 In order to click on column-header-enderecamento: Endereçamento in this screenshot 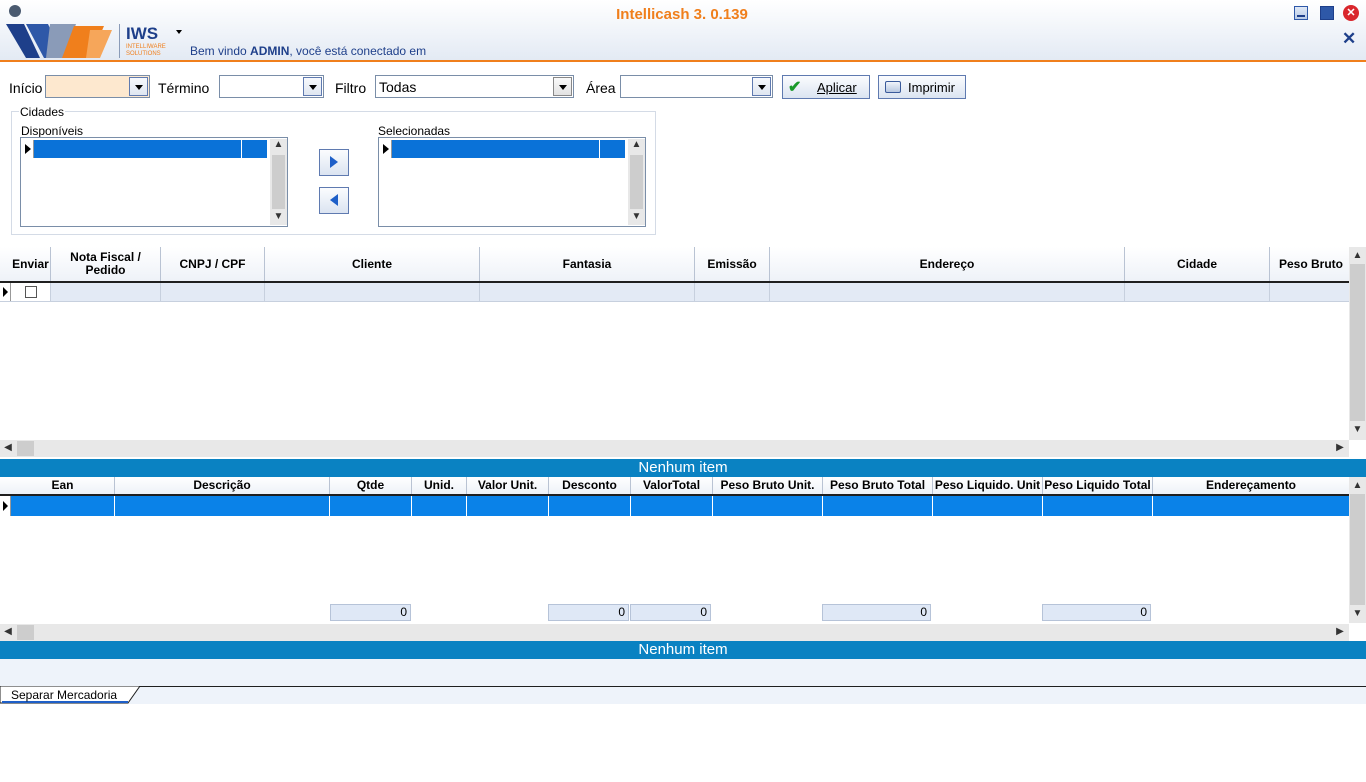, I will do `click(1251, 485)`.